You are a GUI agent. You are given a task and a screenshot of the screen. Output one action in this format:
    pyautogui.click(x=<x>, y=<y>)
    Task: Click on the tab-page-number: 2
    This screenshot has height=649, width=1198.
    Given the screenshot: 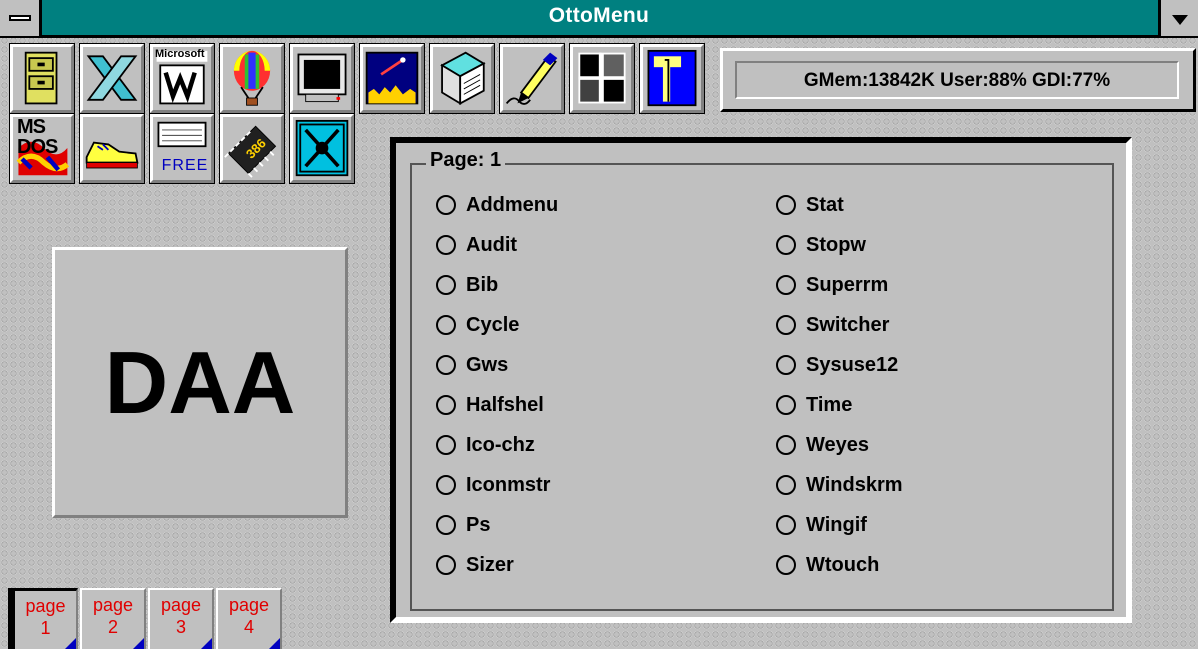 What is the action you would take?
    pyautogui.click(x=112, y=627)
    